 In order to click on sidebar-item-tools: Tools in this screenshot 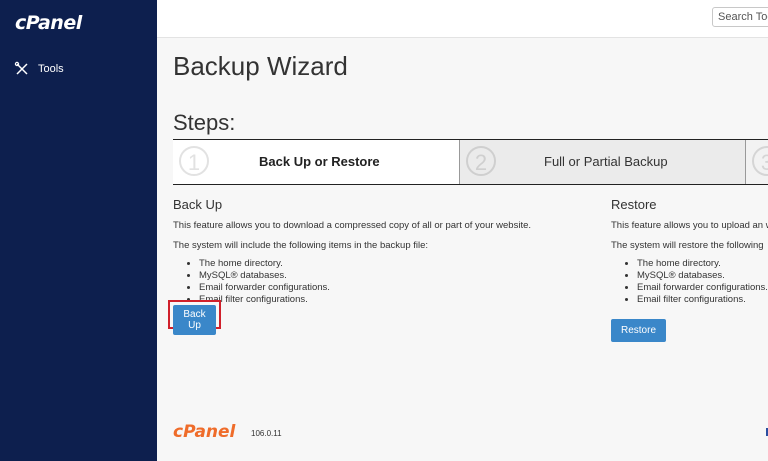, I will do `click(79, 69)`.